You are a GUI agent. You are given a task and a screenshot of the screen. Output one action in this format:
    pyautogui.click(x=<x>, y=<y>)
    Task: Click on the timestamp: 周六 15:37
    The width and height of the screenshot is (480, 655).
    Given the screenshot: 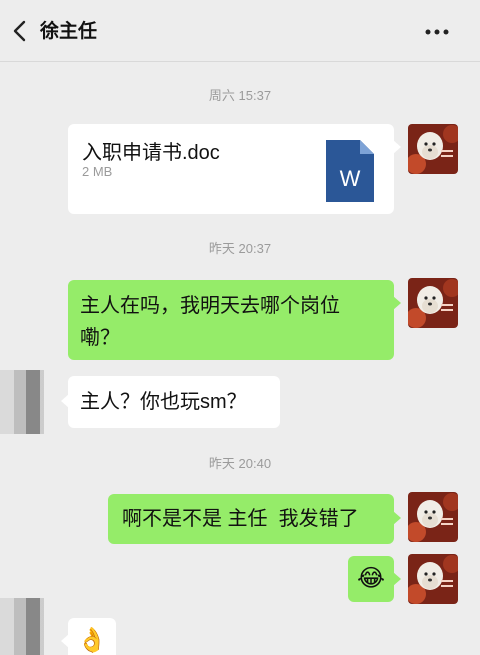 What is the action you would take?
    pyautogui.click(x=240, y=95)
    